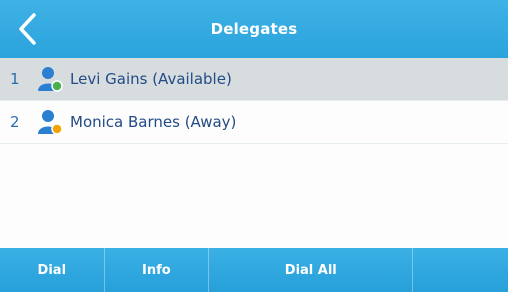 The image size is (508, 292). I want to click on dial-button: Dial, so click(52, 270).